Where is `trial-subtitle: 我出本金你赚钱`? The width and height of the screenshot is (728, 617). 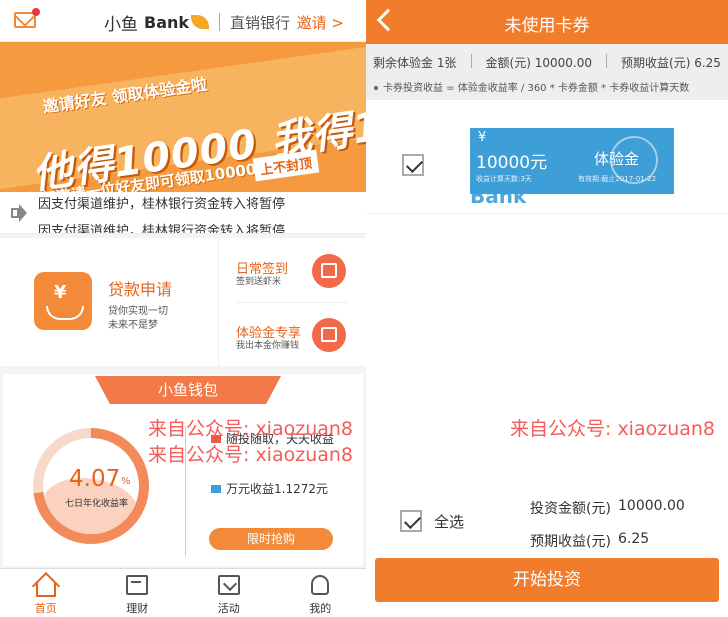 trial-subtitle: 我出本金你赚钱 is located at coordinates (268, 346).